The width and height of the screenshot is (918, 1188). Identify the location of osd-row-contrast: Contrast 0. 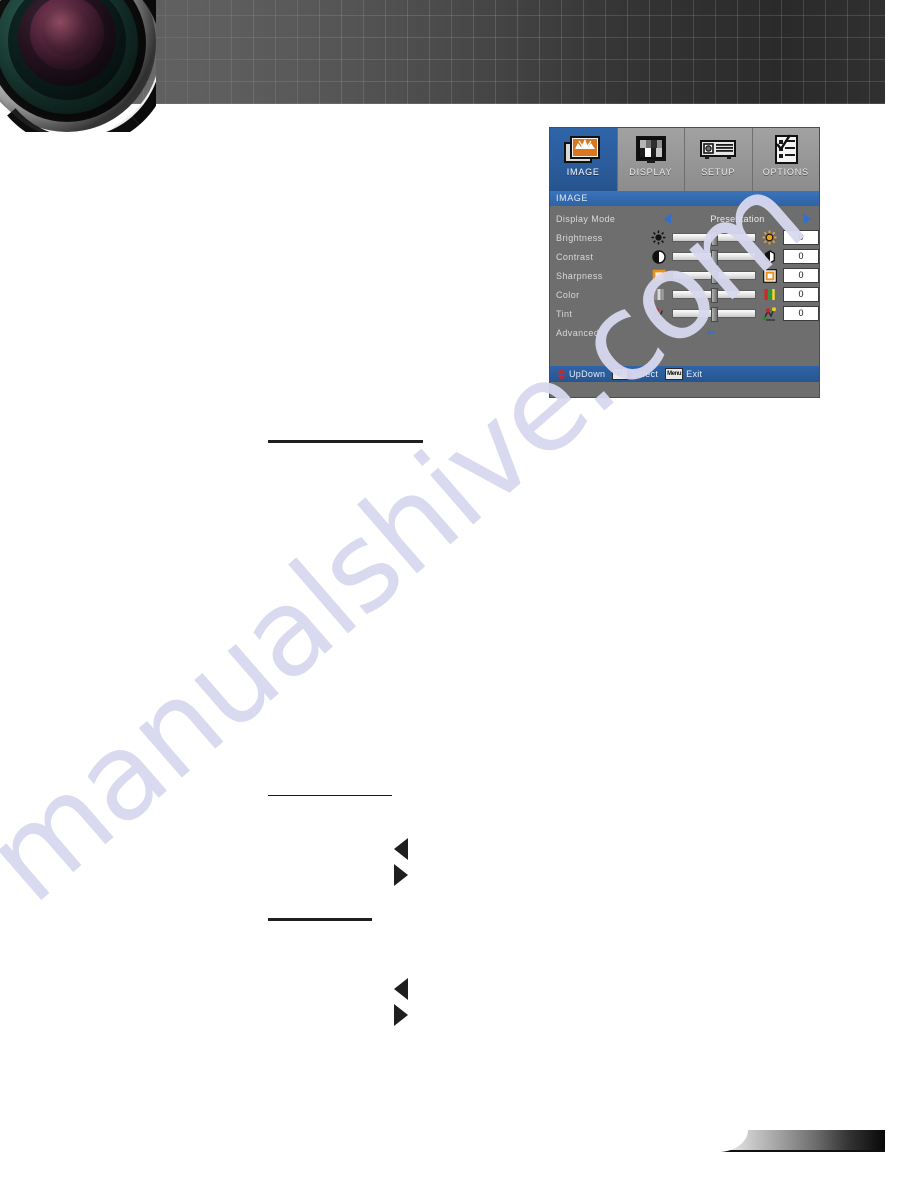
(684, 256).